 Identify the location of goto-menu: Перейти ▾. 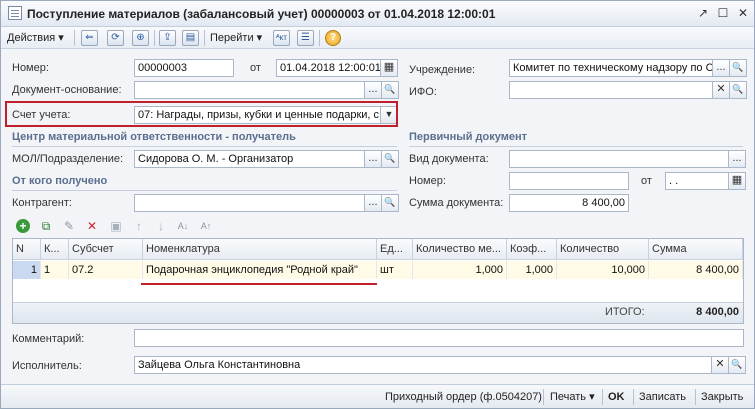
(236, 38).